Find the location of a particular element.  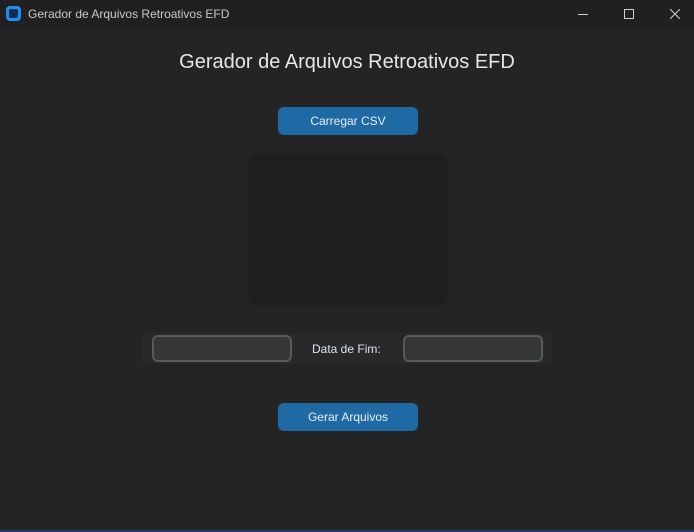

date-range-frame: Data de Fim: is located at coordinates (347, 348).